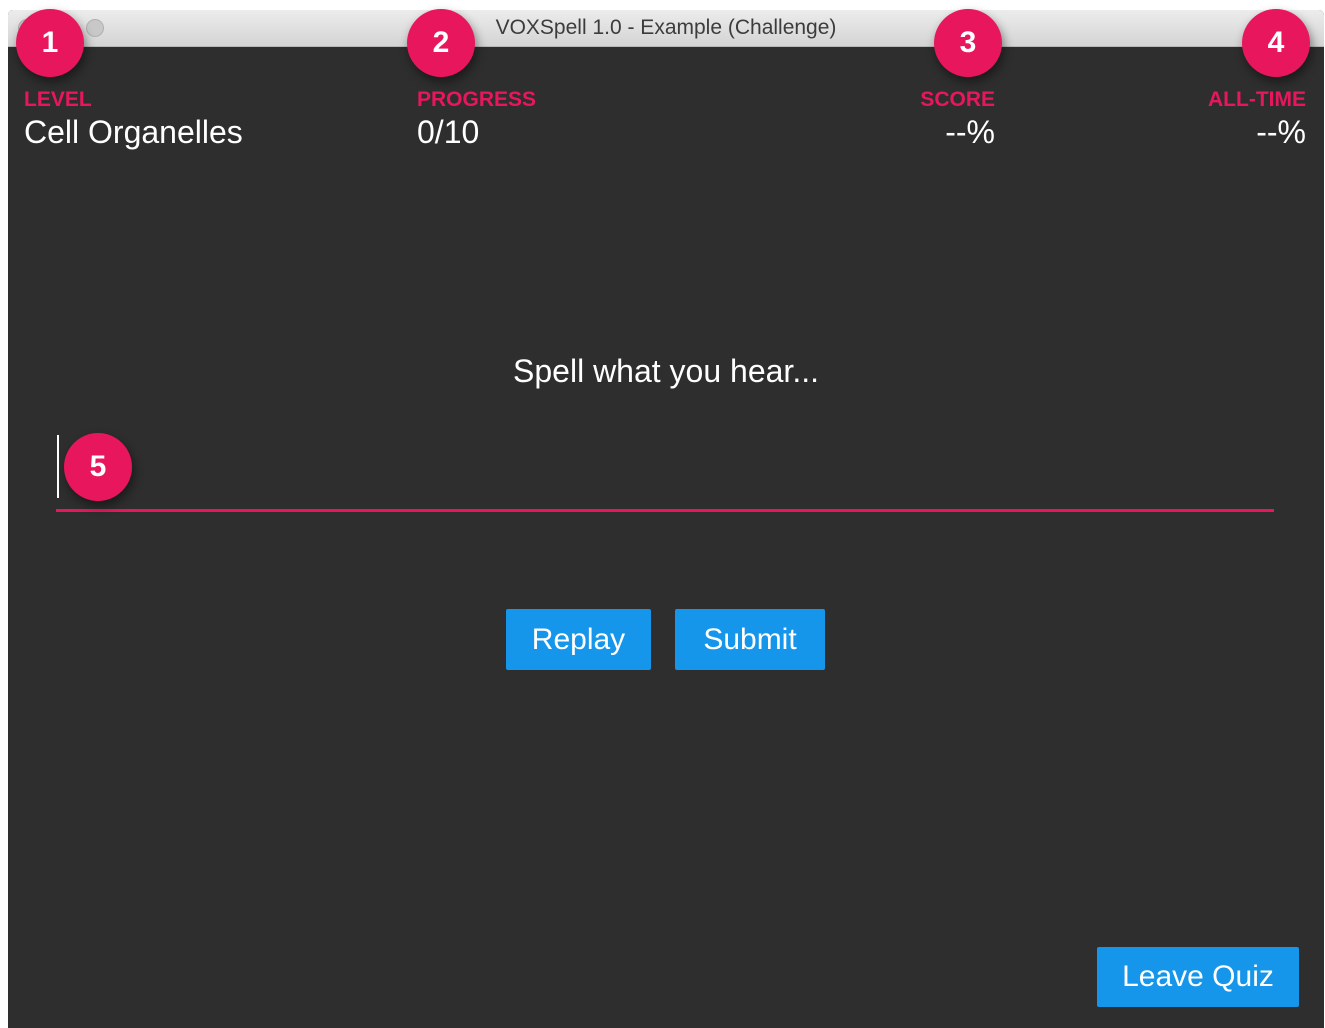 The image size is (1325, 1028). I want to click on text-caret, so click(58, 466).